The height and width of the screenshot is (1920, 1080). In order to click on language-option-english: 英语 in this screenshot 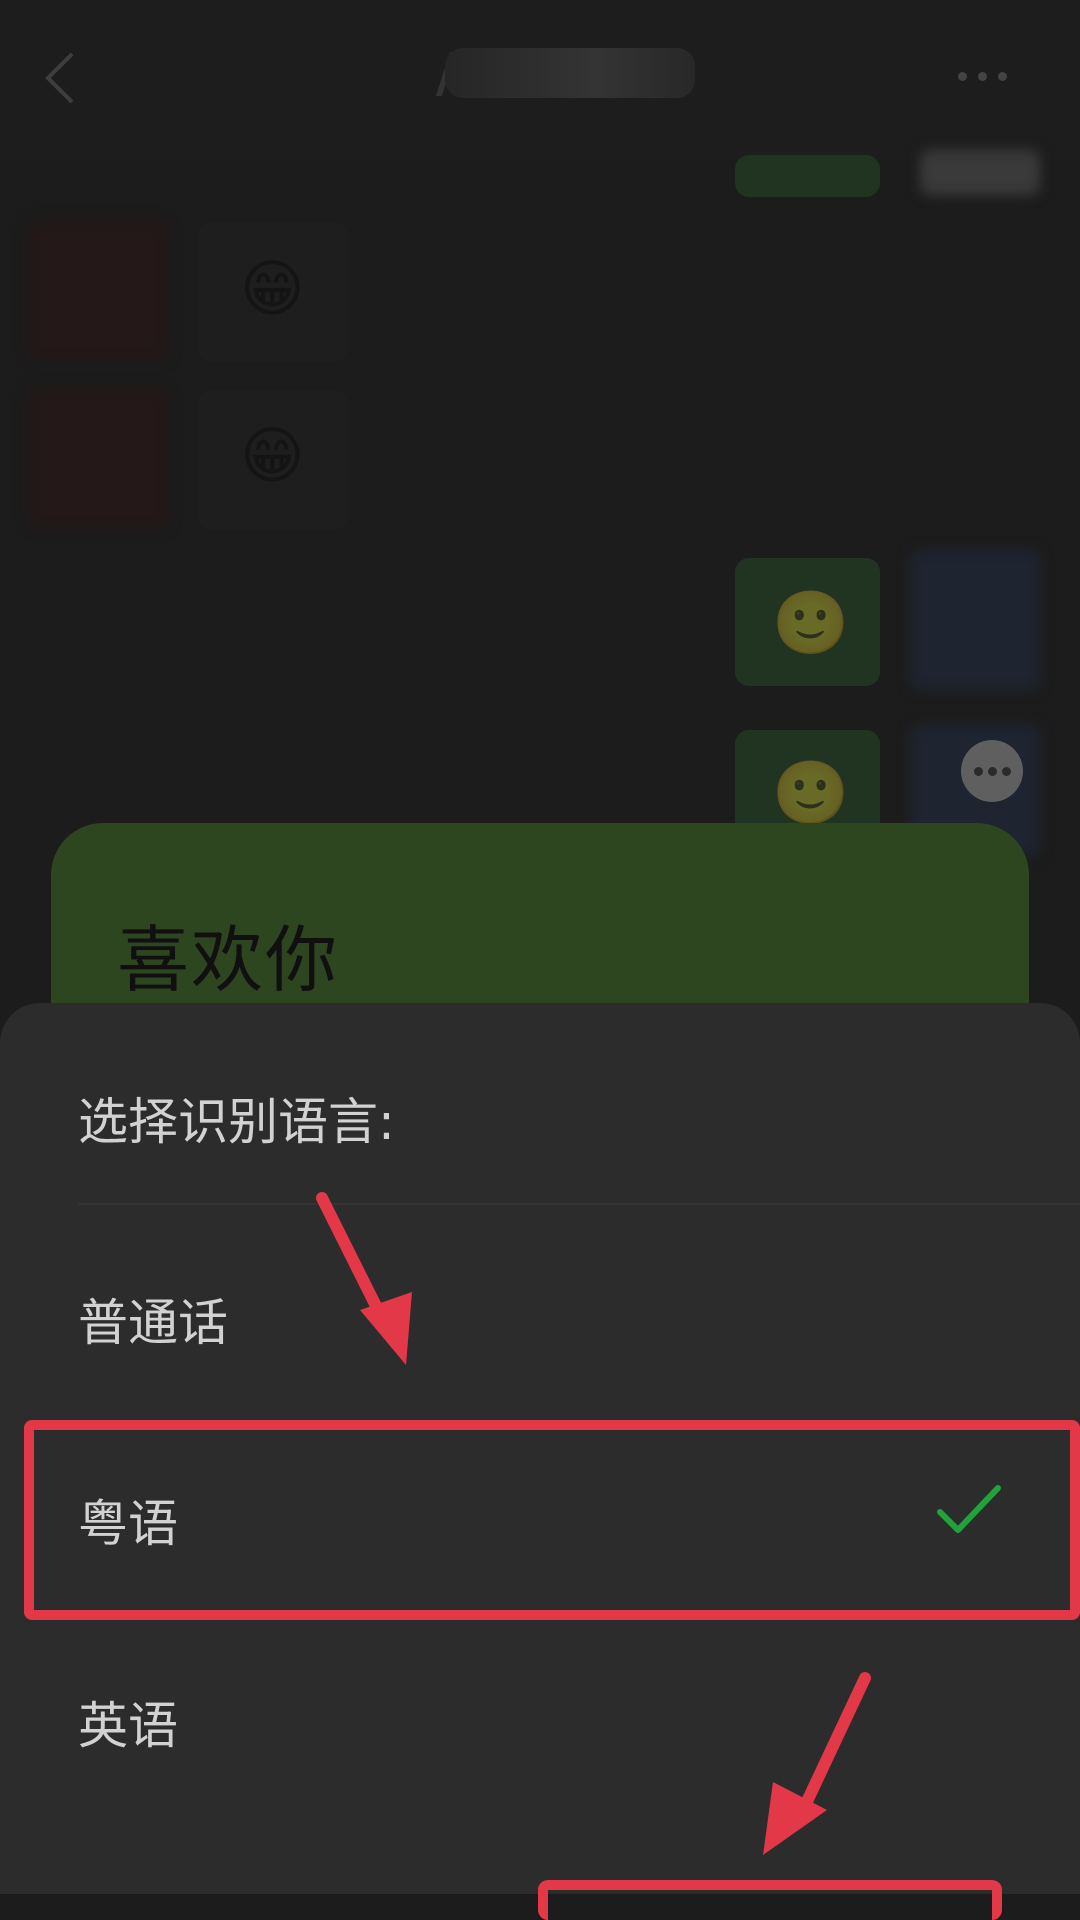, I will do `click(540, 1716)`.